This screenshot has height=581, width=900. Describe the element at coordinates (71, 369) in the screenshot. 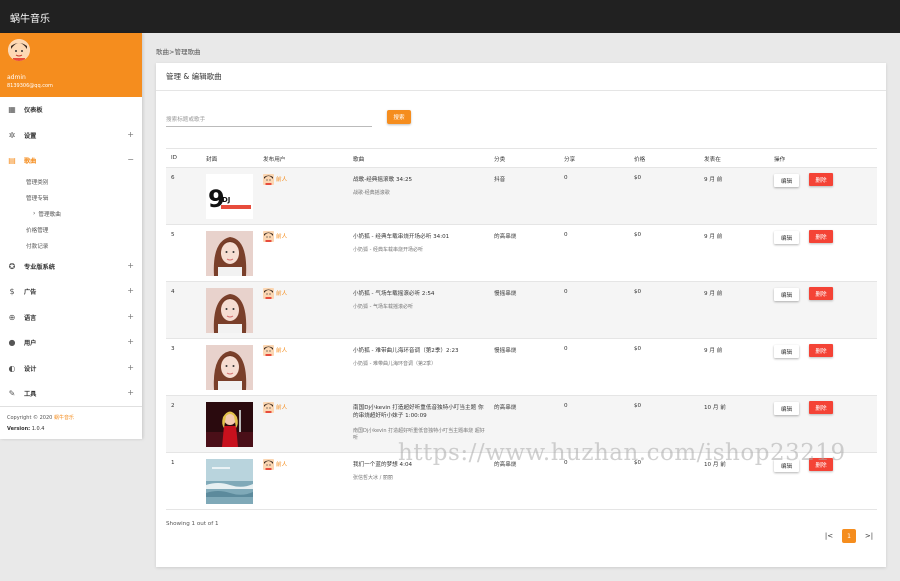

I see `sidebar-item-7: ◐ 设计 +` at that location.